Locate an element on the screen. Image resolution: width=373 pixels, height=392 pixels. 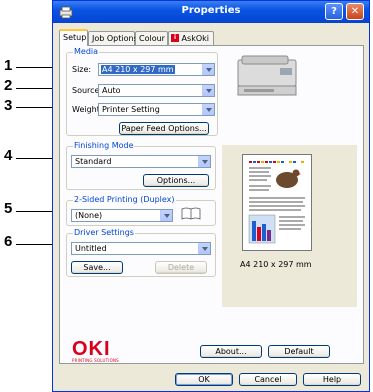
callout-3: 3 is located at coordinates (8, 105).